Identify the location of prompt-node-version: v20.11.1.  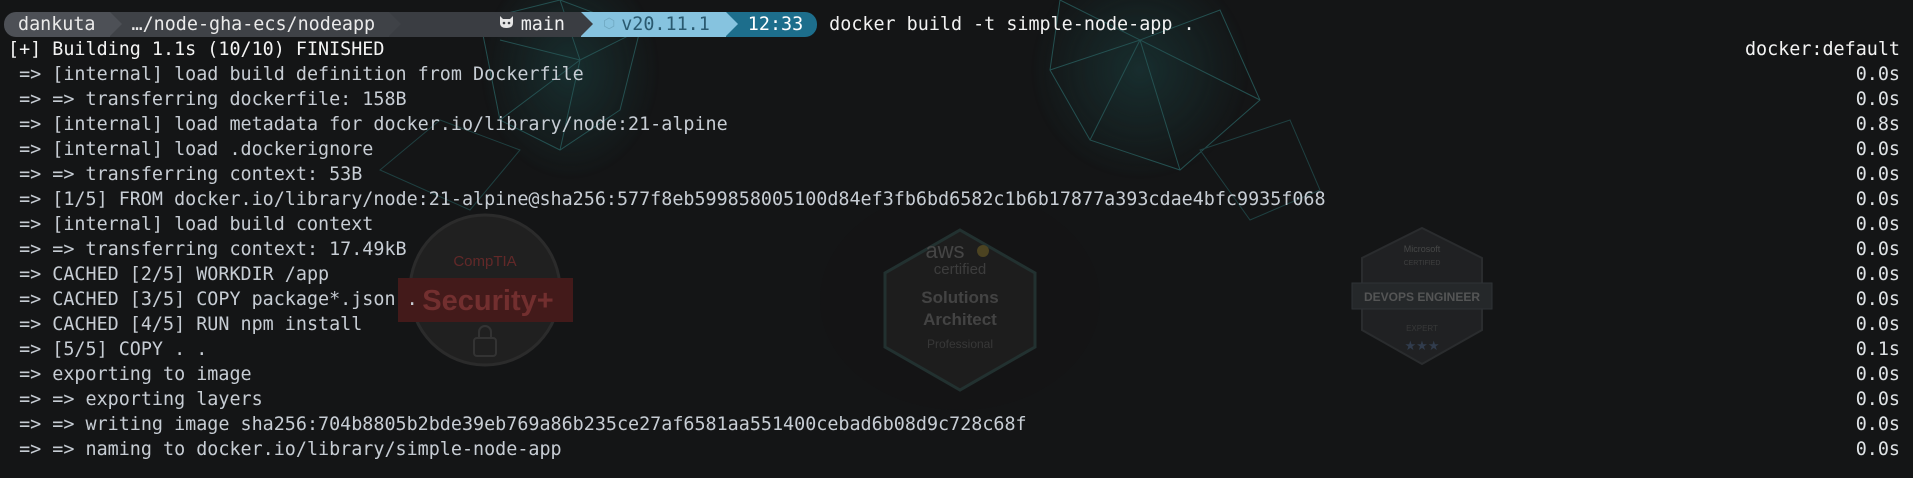
(665, 24).